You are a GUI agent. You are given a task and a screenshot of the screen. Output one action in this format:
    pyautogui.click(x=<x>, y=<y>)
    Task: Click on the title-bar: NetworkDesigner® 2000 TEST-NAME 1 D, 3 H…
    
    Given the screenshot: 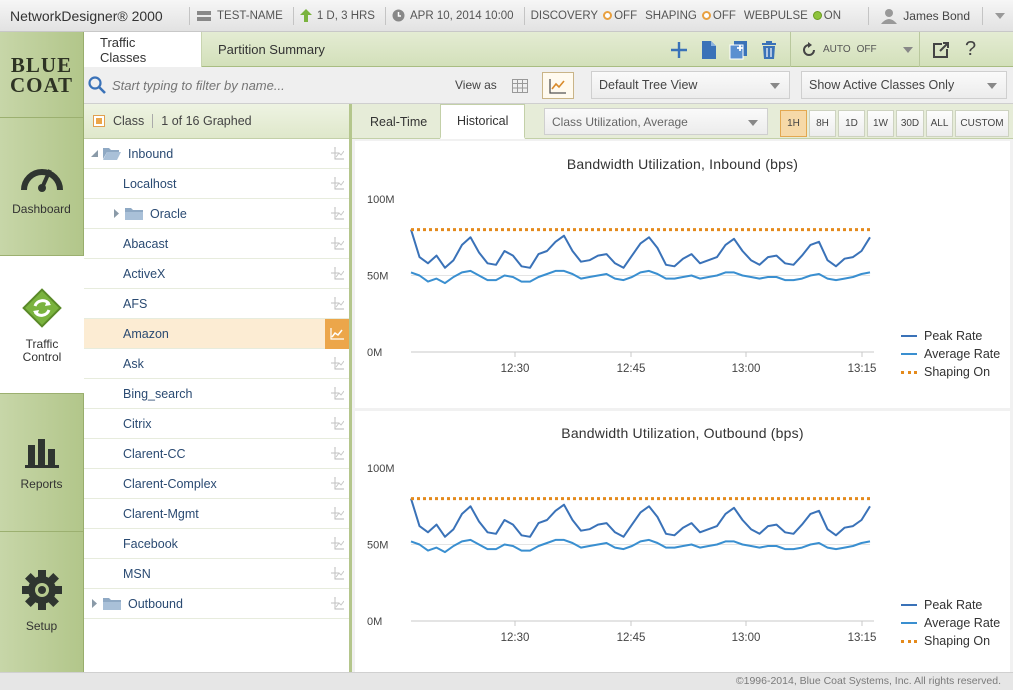 What is the action you would take?
    pyautogui.click(x=506, y=16)
    